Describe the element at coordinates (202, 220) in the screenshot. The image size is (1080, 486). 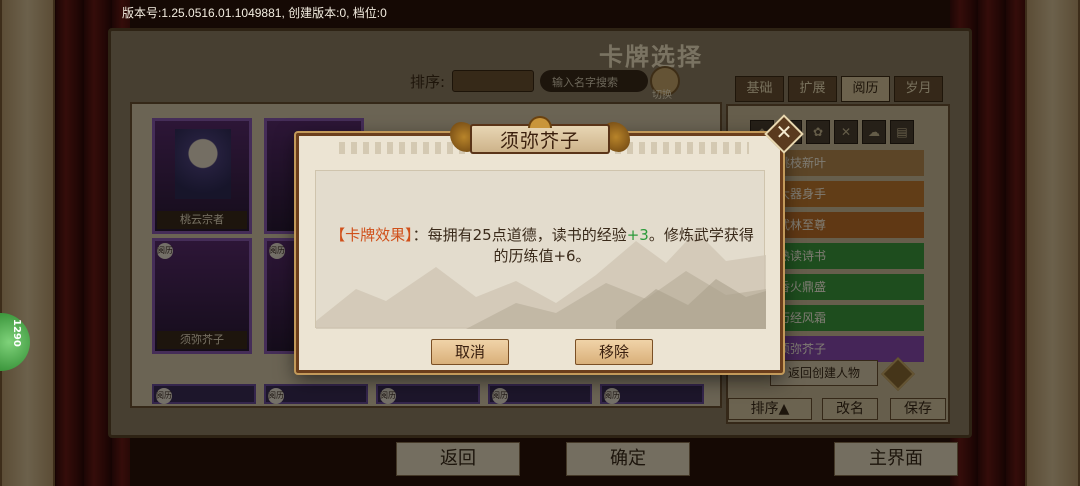
I see `card-name: 桃云宗者` at that location.